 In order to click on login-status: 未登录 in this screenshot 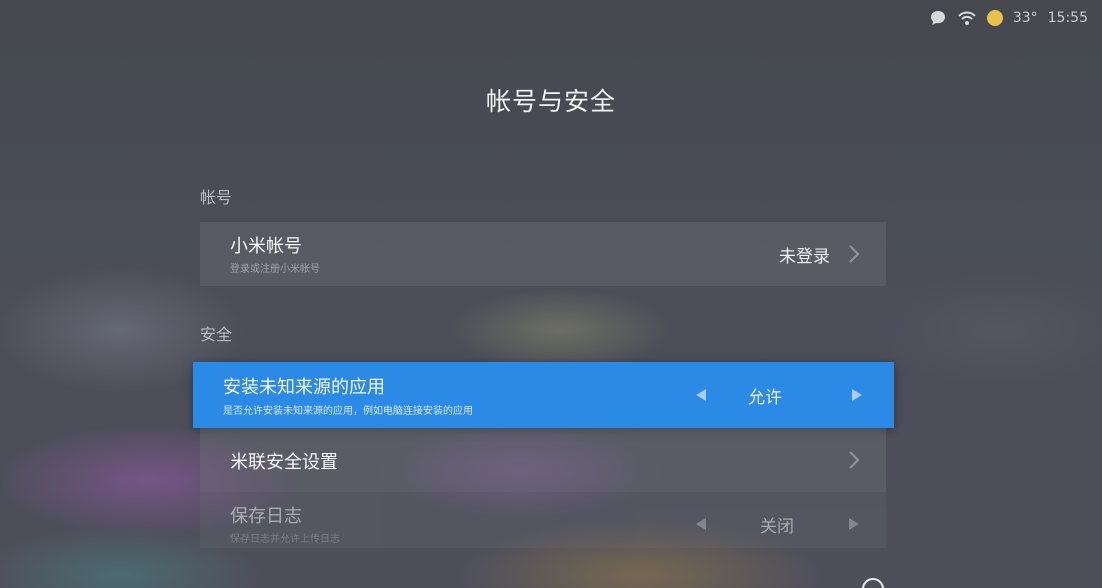, I will do `click(804, 257)`.